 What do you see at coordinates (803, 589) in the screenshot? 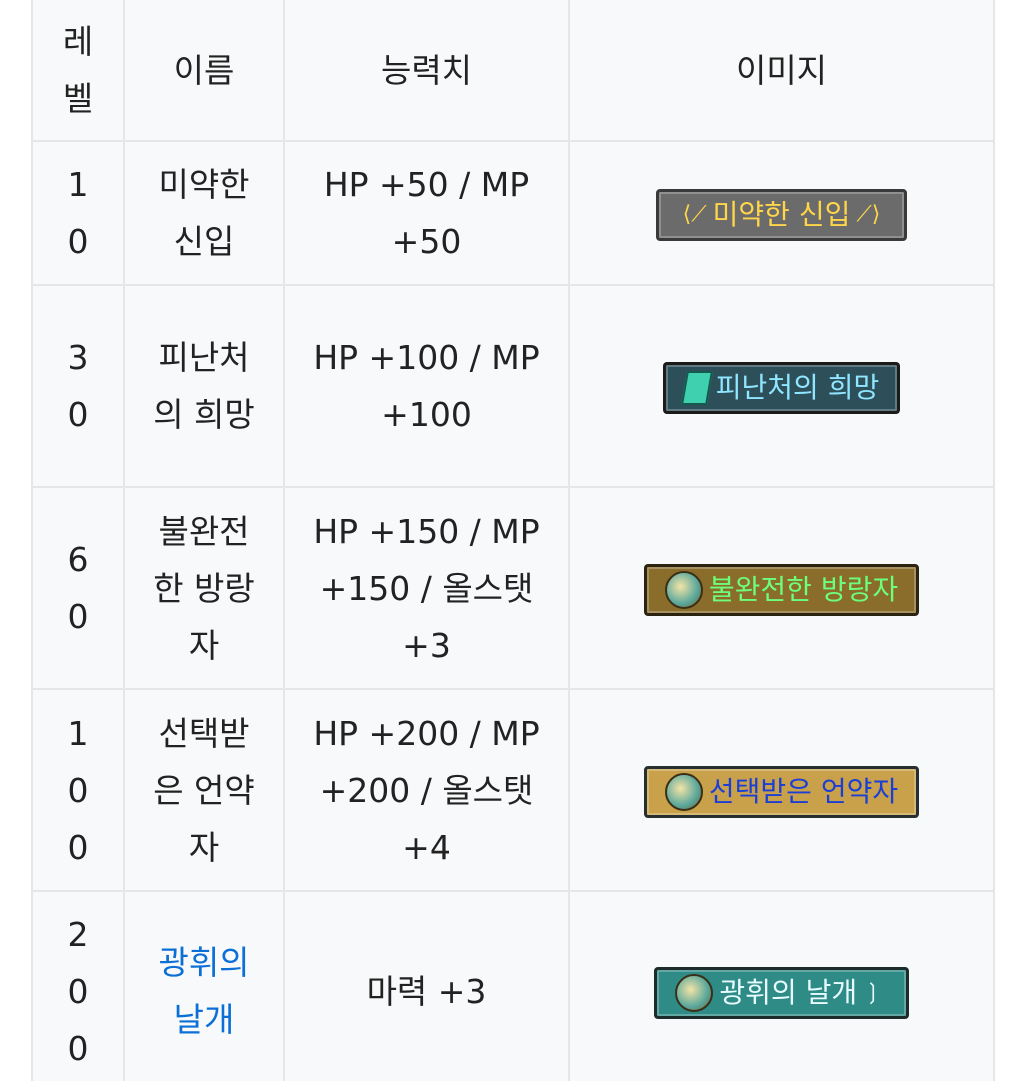
I see `badge-text: 불완전한 방랑자` at bounding box center [803, 589].